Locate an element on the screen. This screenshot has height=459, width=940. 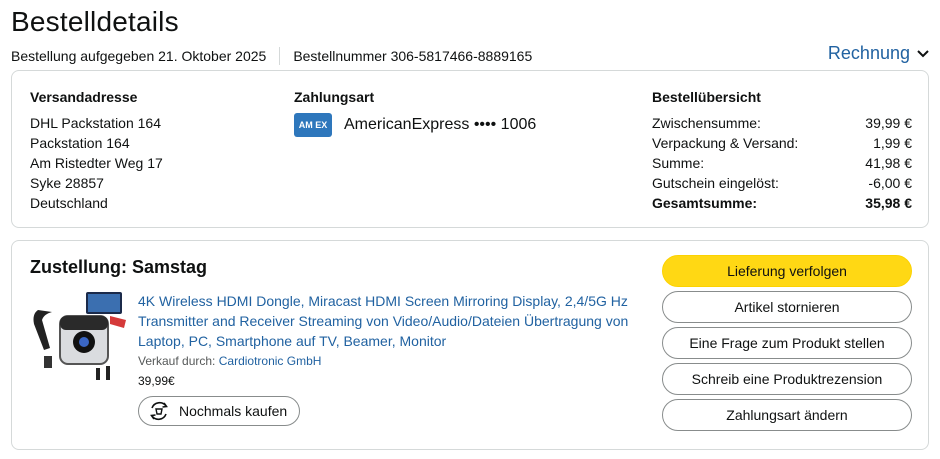
summary-heading: Bestellübersicht is located at coordinates (706, 97).